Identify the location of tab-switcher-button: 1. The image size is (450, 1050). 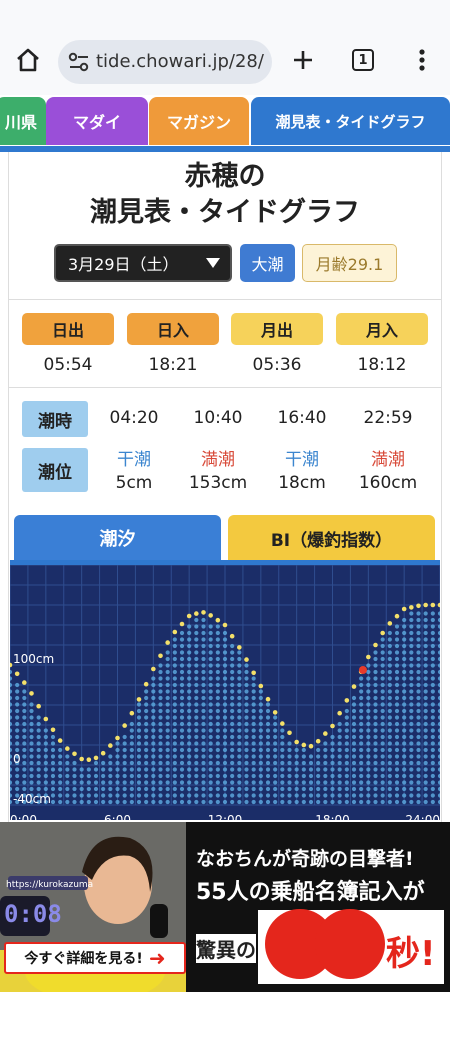
(363, 60).